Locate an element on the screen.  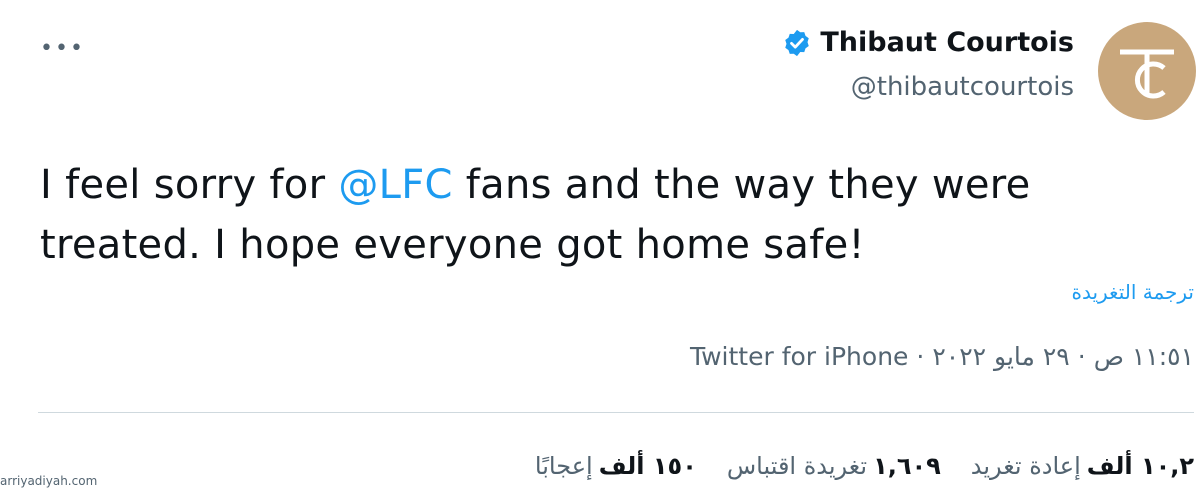
tweet-date: ٢٩ مايو ٢٠٢٢ is located at coordinates (1000, 356).